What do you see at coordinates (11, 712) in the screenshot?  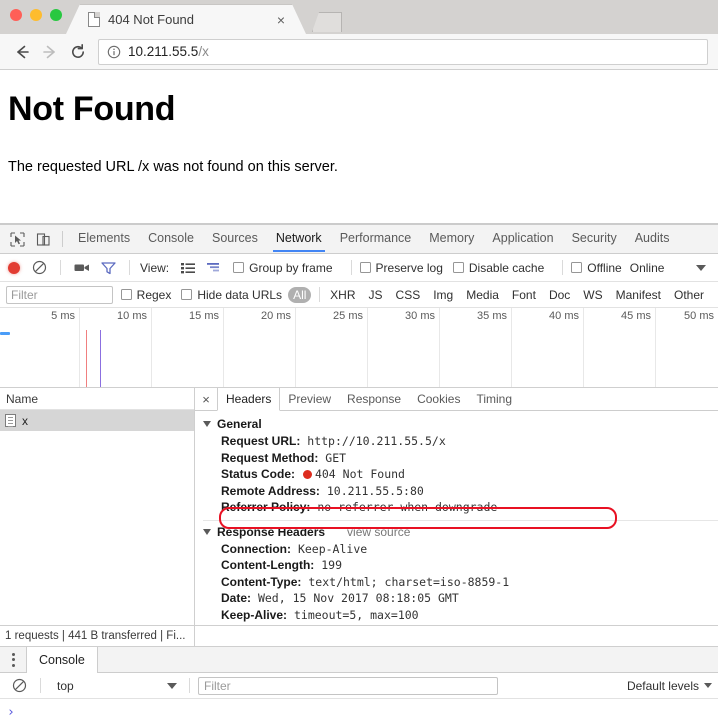 I see `console-prompt-icon: ›` at bounding box center [11, 712].